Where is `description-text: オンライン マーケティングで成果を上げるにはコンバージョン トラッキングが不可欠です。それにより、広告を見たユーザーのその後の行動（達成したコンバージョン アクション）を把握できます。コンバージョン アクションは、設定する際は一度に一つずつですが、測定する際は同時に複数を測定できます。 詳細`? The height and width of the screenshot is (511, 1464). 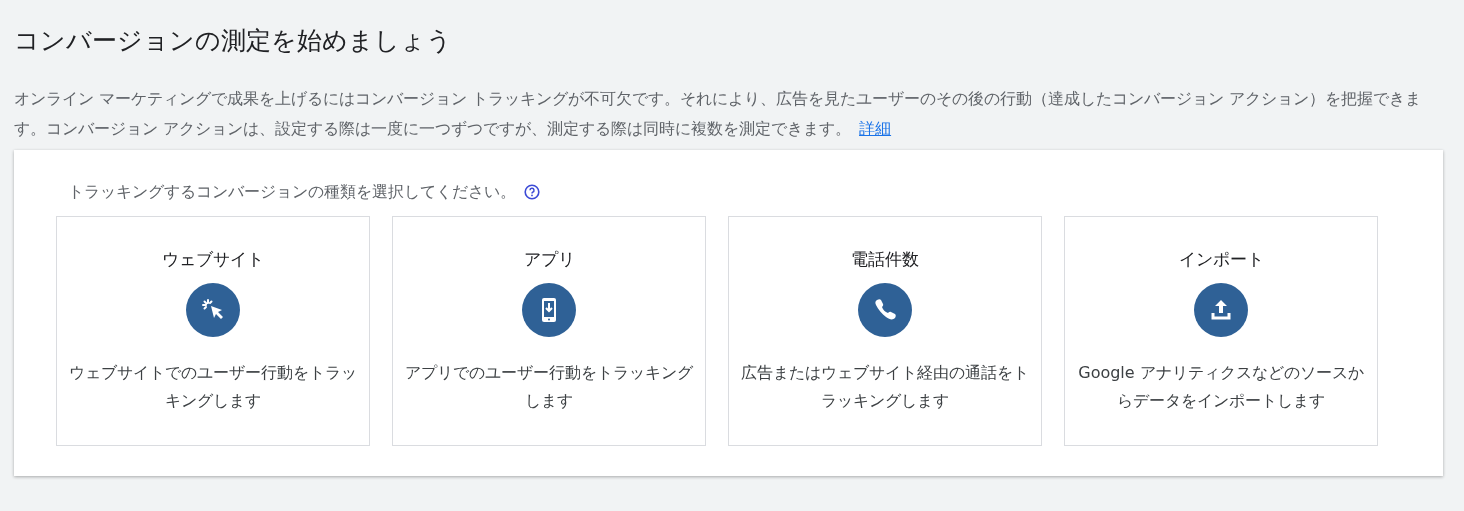 description-text: オンライン マーケティングで成果を上げるにはコンバージョン トラッキングが不可欠です。それにより、広告を見たユーザーのその後の行動（達成したコンバージョン アクション）を把握できます。コンバージョン アクションは、設定する際は一度に一つずつですが、測定する際は同時に複数を測定できます。 詳細 is located at coordinates (718, 114).